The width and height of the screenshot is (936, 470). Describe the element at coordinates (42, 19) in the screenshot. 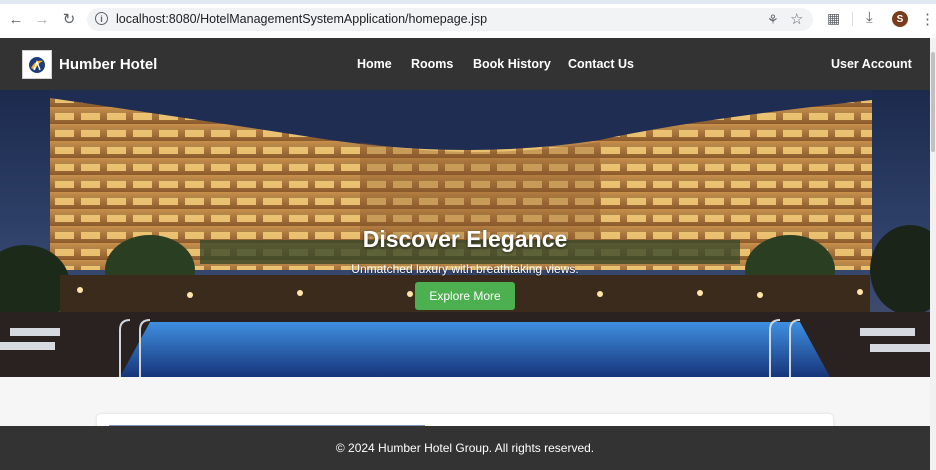

I see `forward-icon: →` at that location.